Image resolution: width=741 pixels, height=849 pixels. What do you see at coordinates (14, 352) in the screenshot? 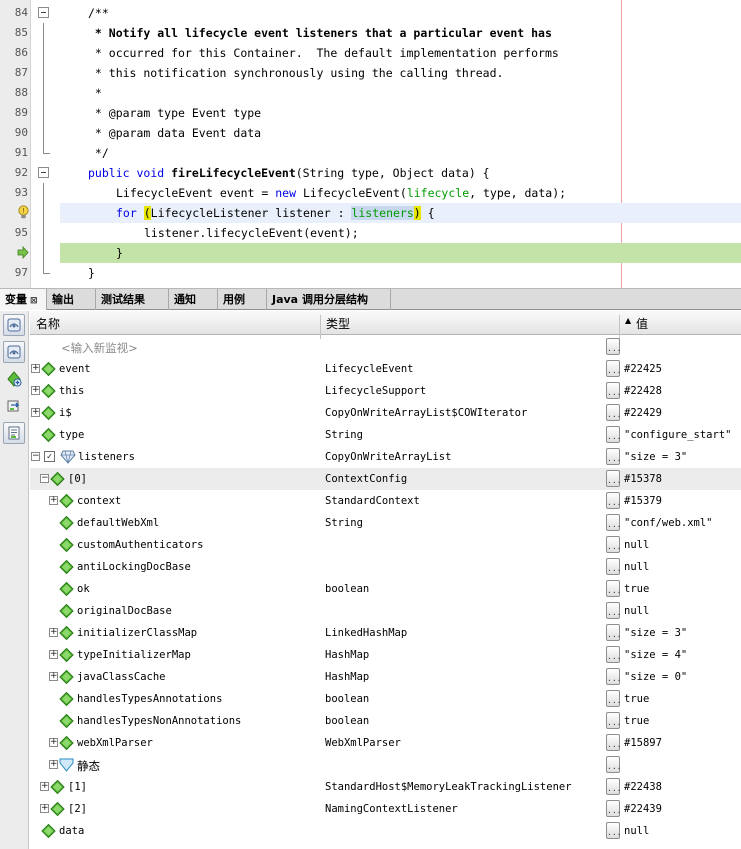
I see `watch-view-alt-icon` at bounding box center [14, 352].